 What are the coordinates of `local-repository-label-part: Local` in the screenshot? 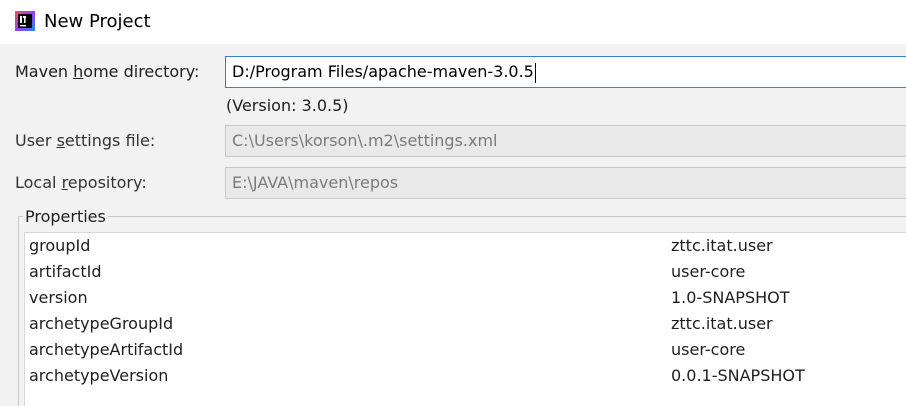 It's located at (38, 182).